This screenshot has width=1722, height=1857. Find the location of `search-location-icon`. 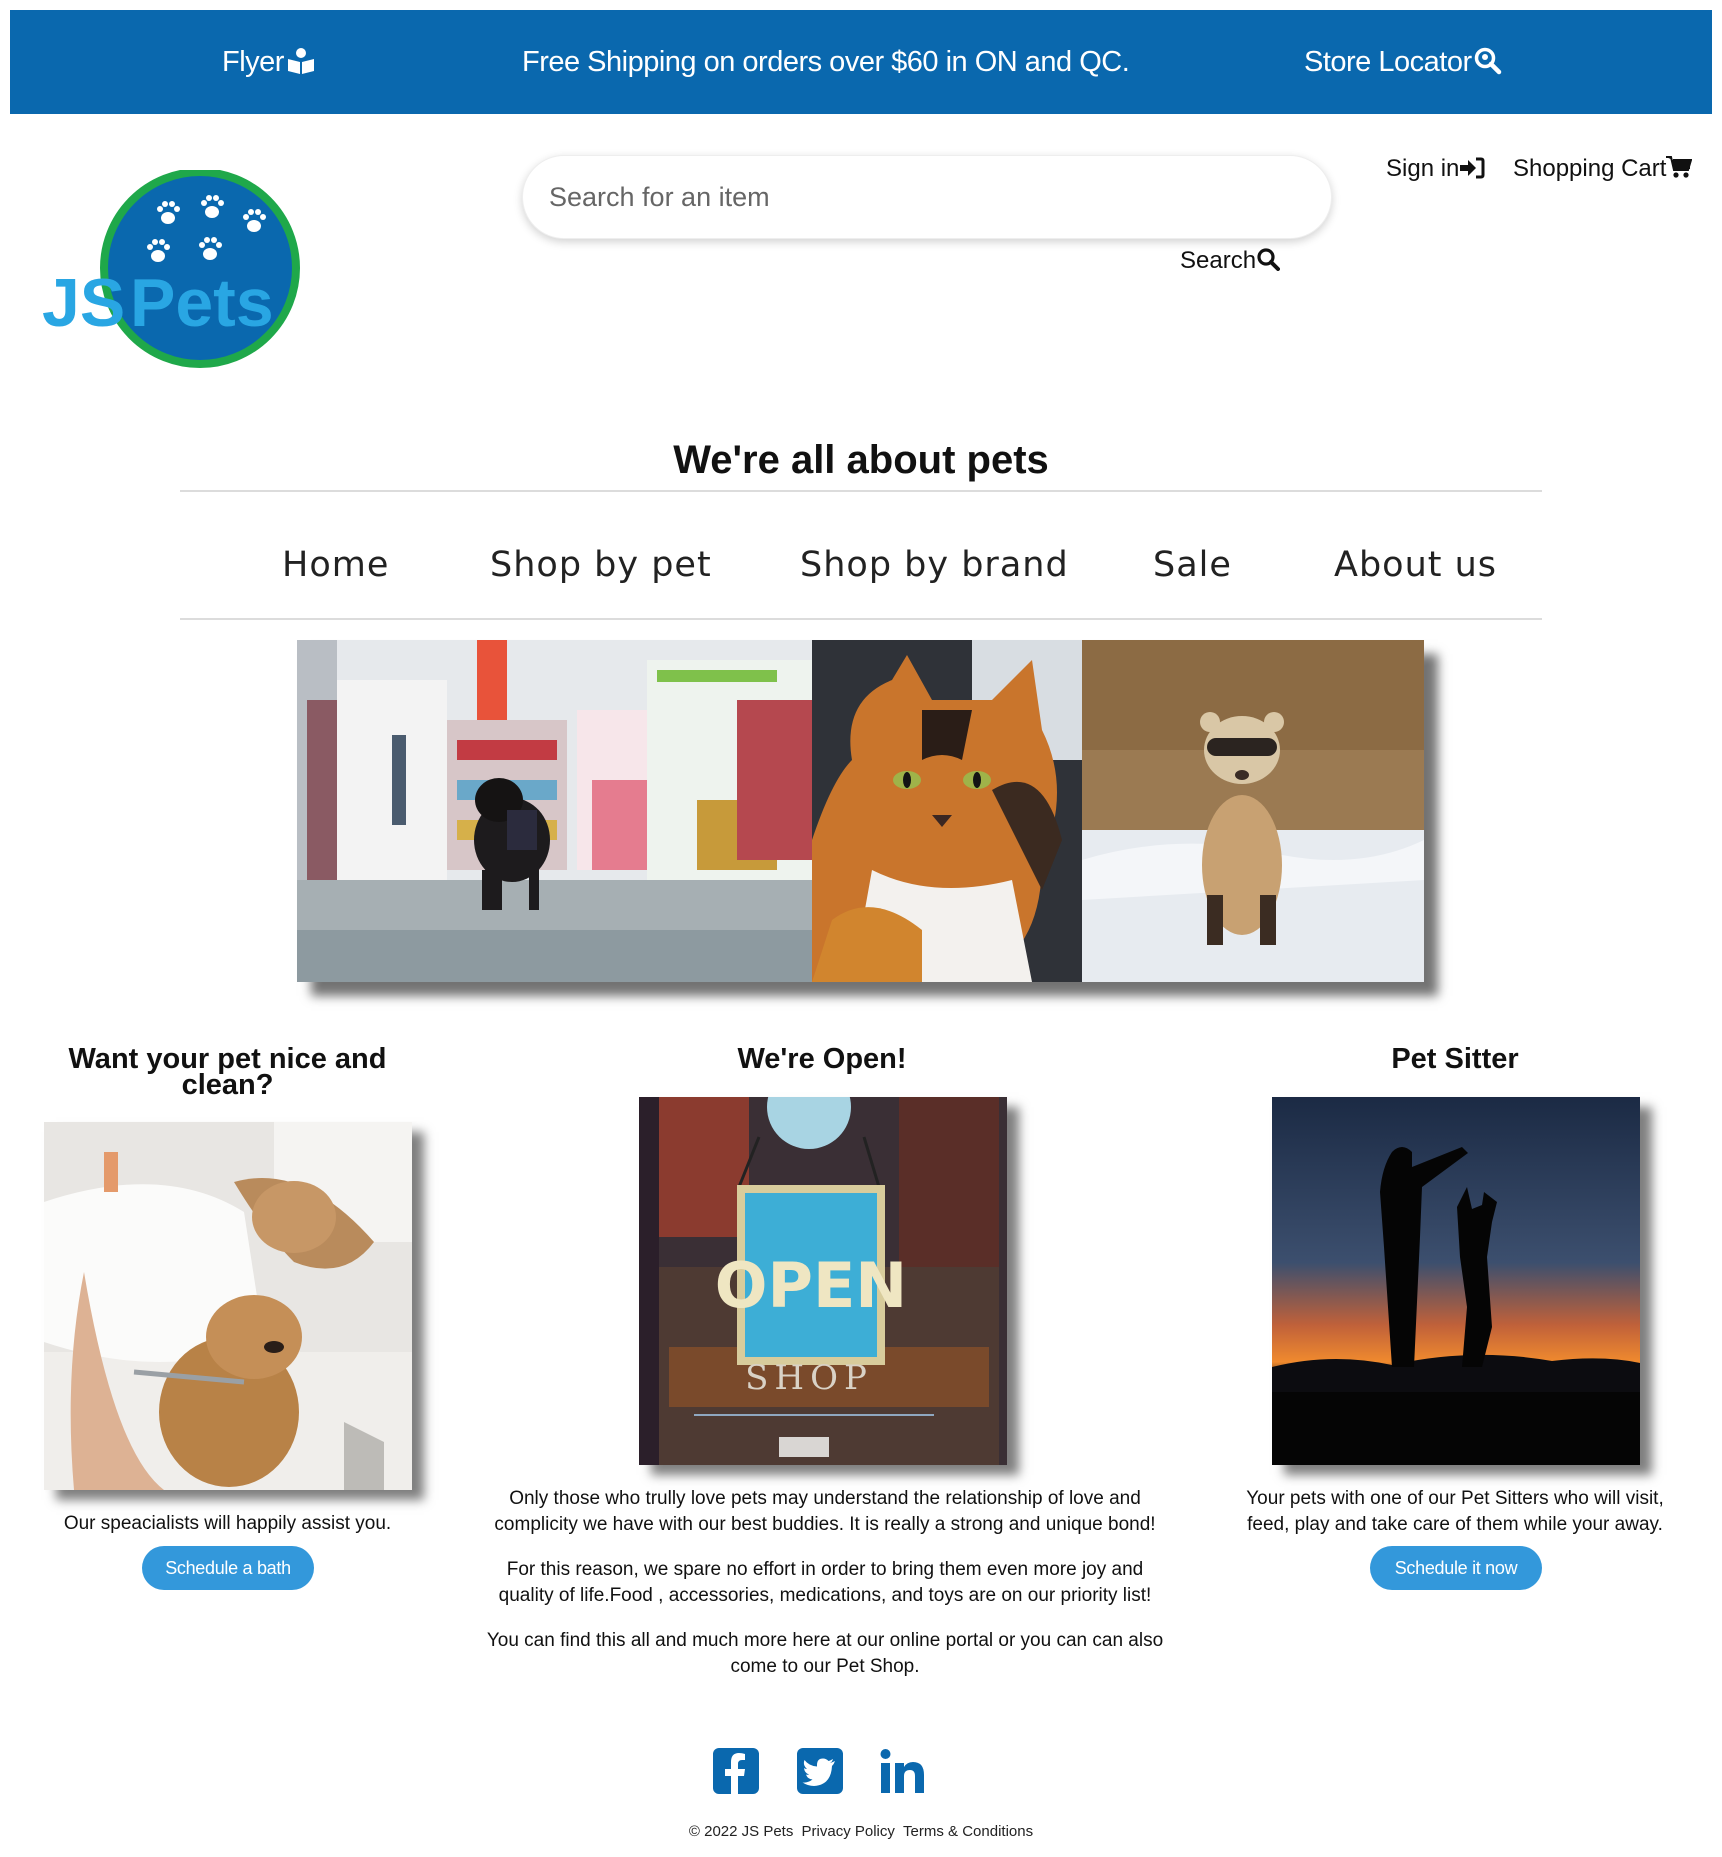

search-location-icon is located at coordinates (1487, 61).